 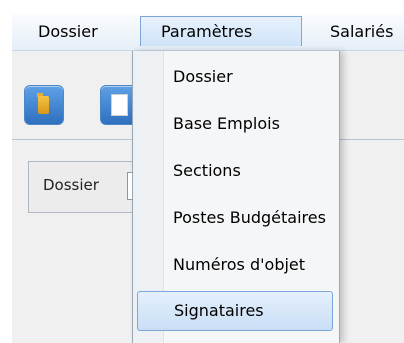 What do you see at coordinates (68, 32) in the screenshot?
I see `menu-dossier: Dossier` at bounding box center [68, 32].